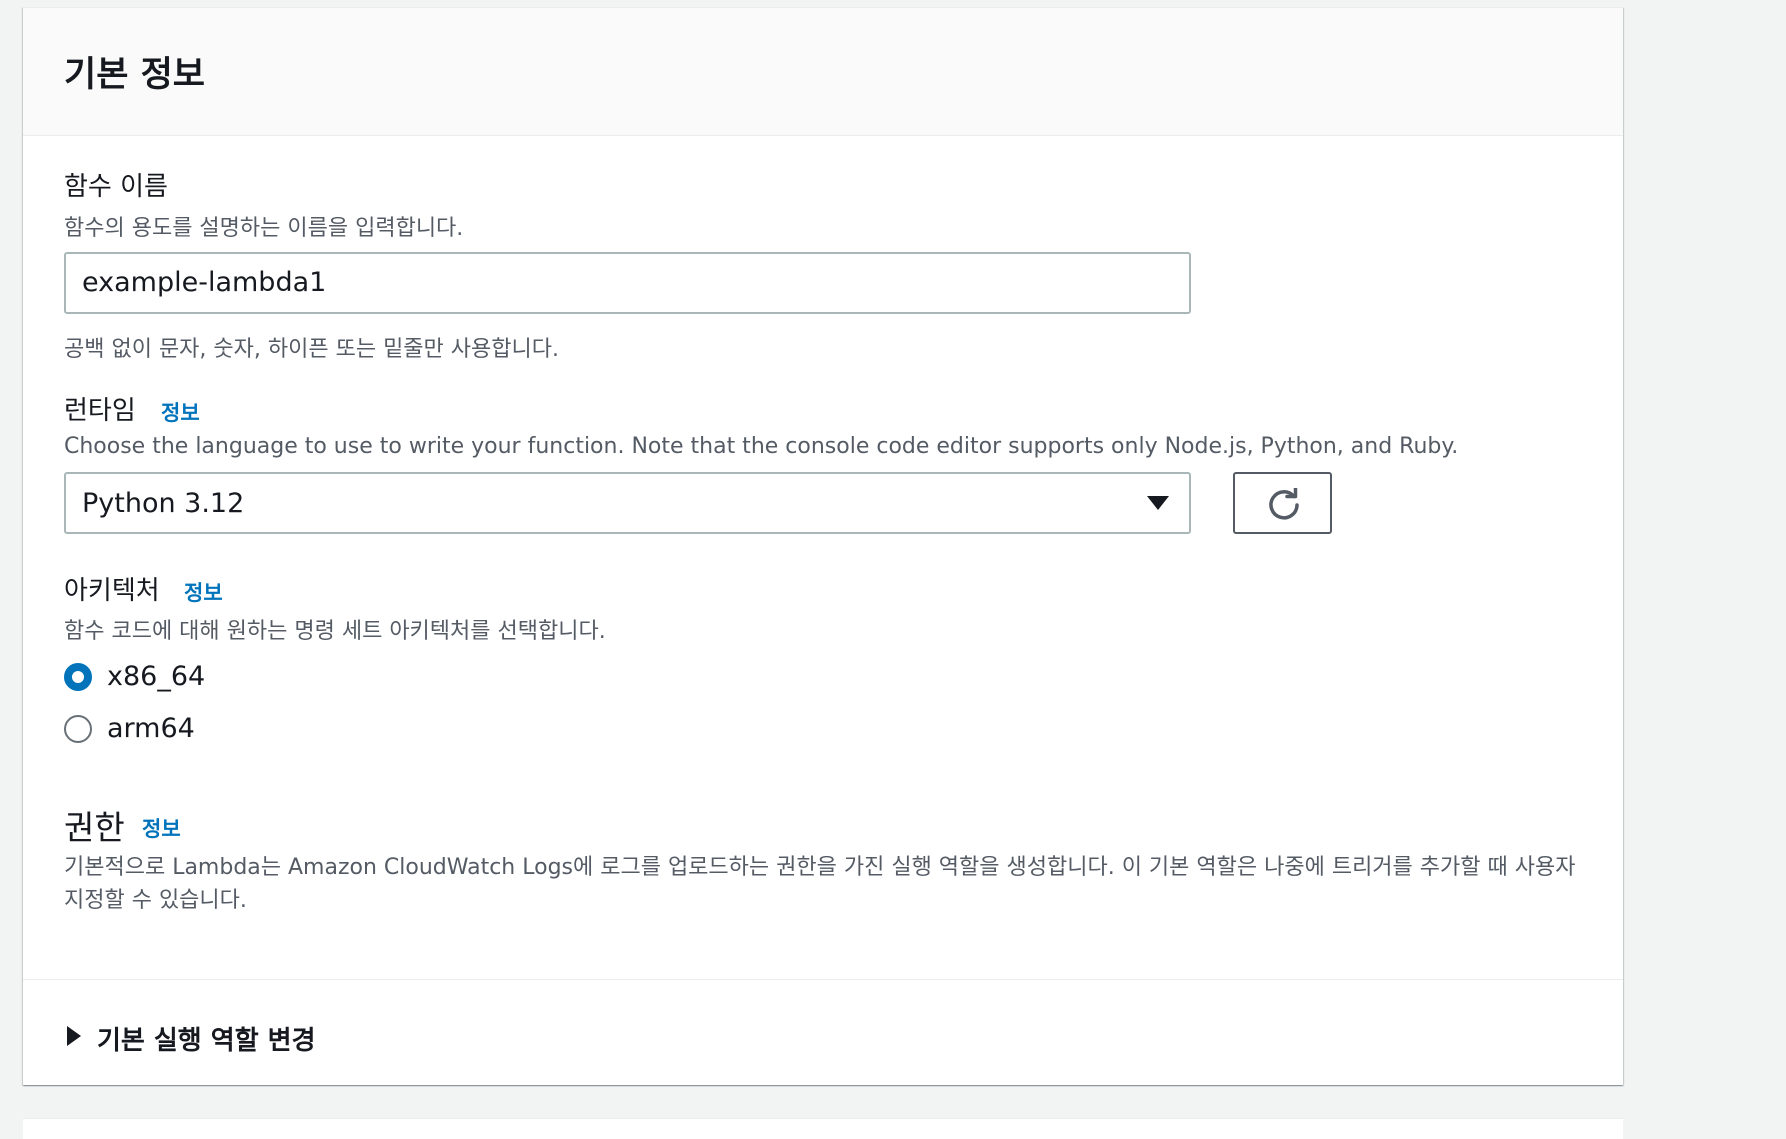  I want to click on refresh-icon, so click(1284, 504).